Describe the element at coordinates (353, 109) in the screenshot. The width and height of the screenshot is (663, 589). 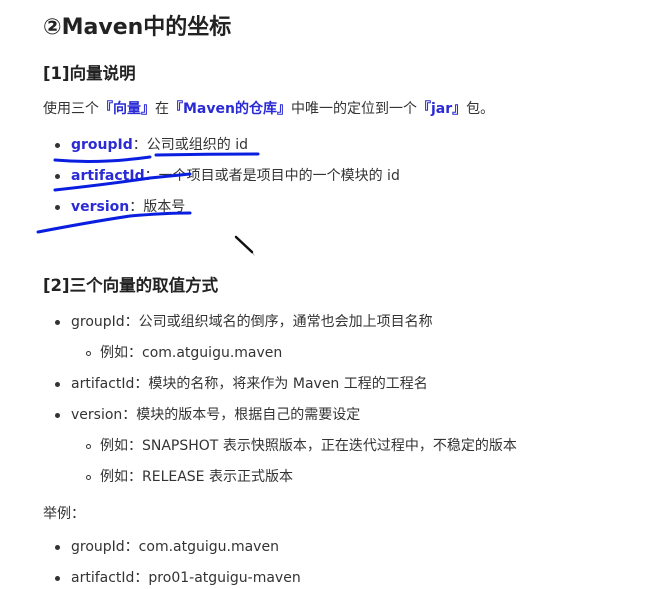
I see `intro-text: 中唯一的定位到一个` at that location.